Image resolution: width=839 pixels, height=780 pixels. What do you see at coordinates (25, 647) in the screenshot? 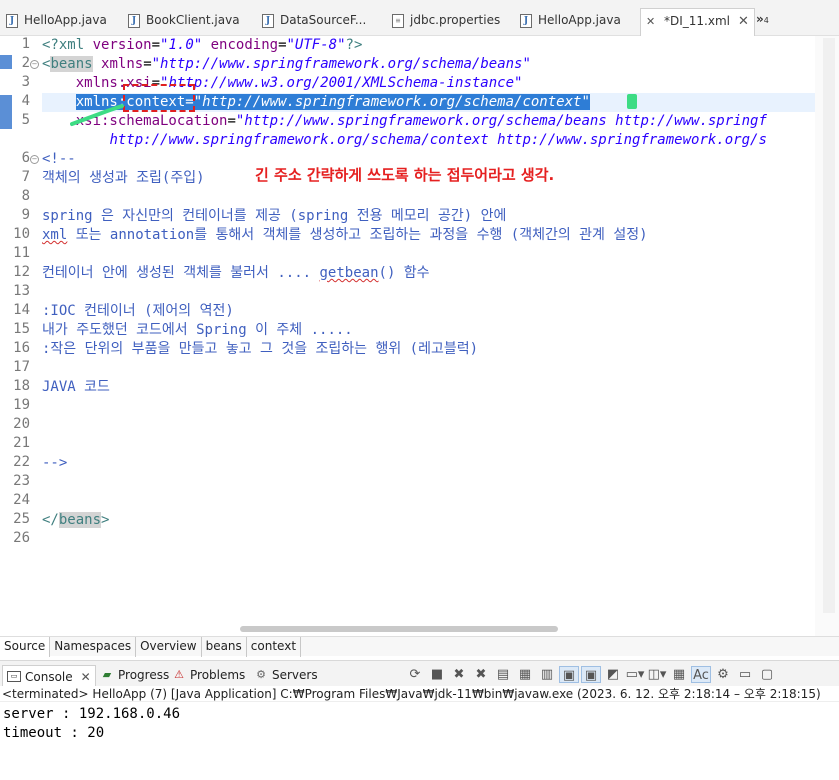
I see `tab-source: Source` at bounding box center [25, 647].